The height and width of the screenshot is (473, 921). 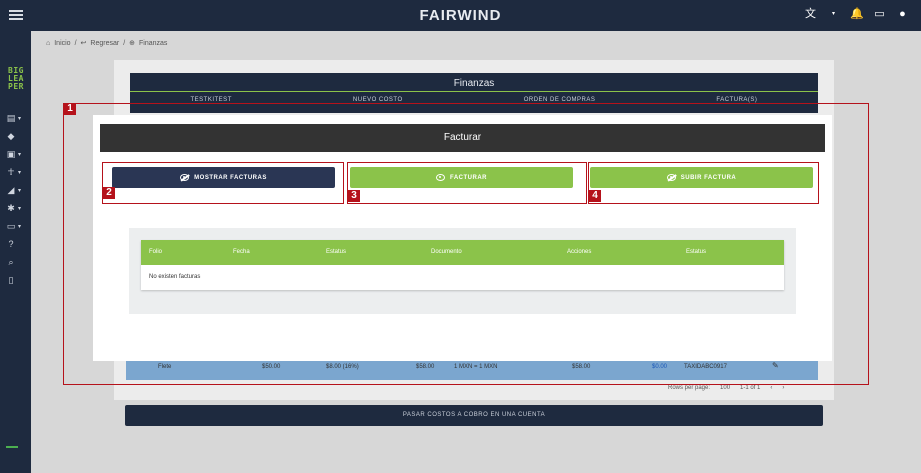 I want to click on sidebar-item-settings: ✱ ▾, so click(x=13, y=208).